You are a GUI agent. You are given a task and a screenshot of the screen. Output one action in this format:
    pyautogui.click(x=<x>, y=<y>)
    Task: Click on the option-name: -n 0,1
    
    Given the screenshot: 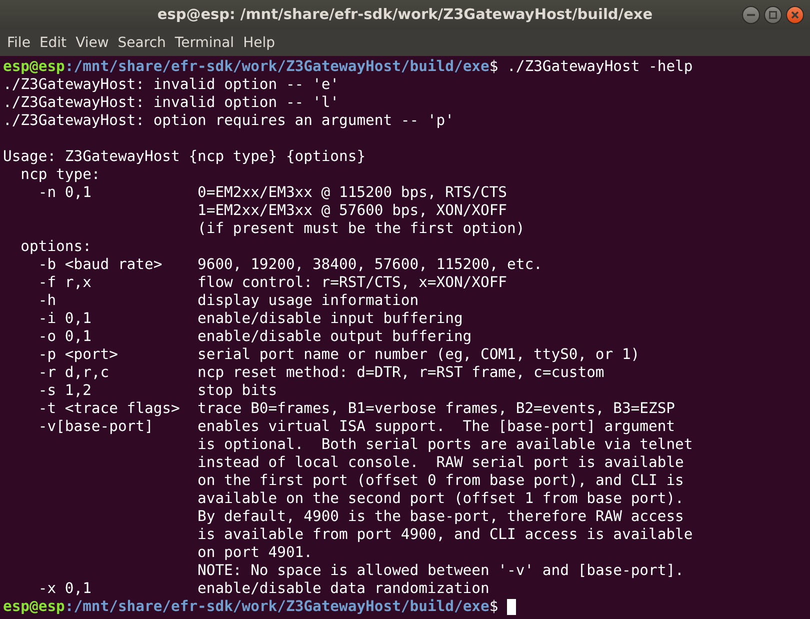 What is the action you would take?
    pyautogui.click(x=65, y=192)
    